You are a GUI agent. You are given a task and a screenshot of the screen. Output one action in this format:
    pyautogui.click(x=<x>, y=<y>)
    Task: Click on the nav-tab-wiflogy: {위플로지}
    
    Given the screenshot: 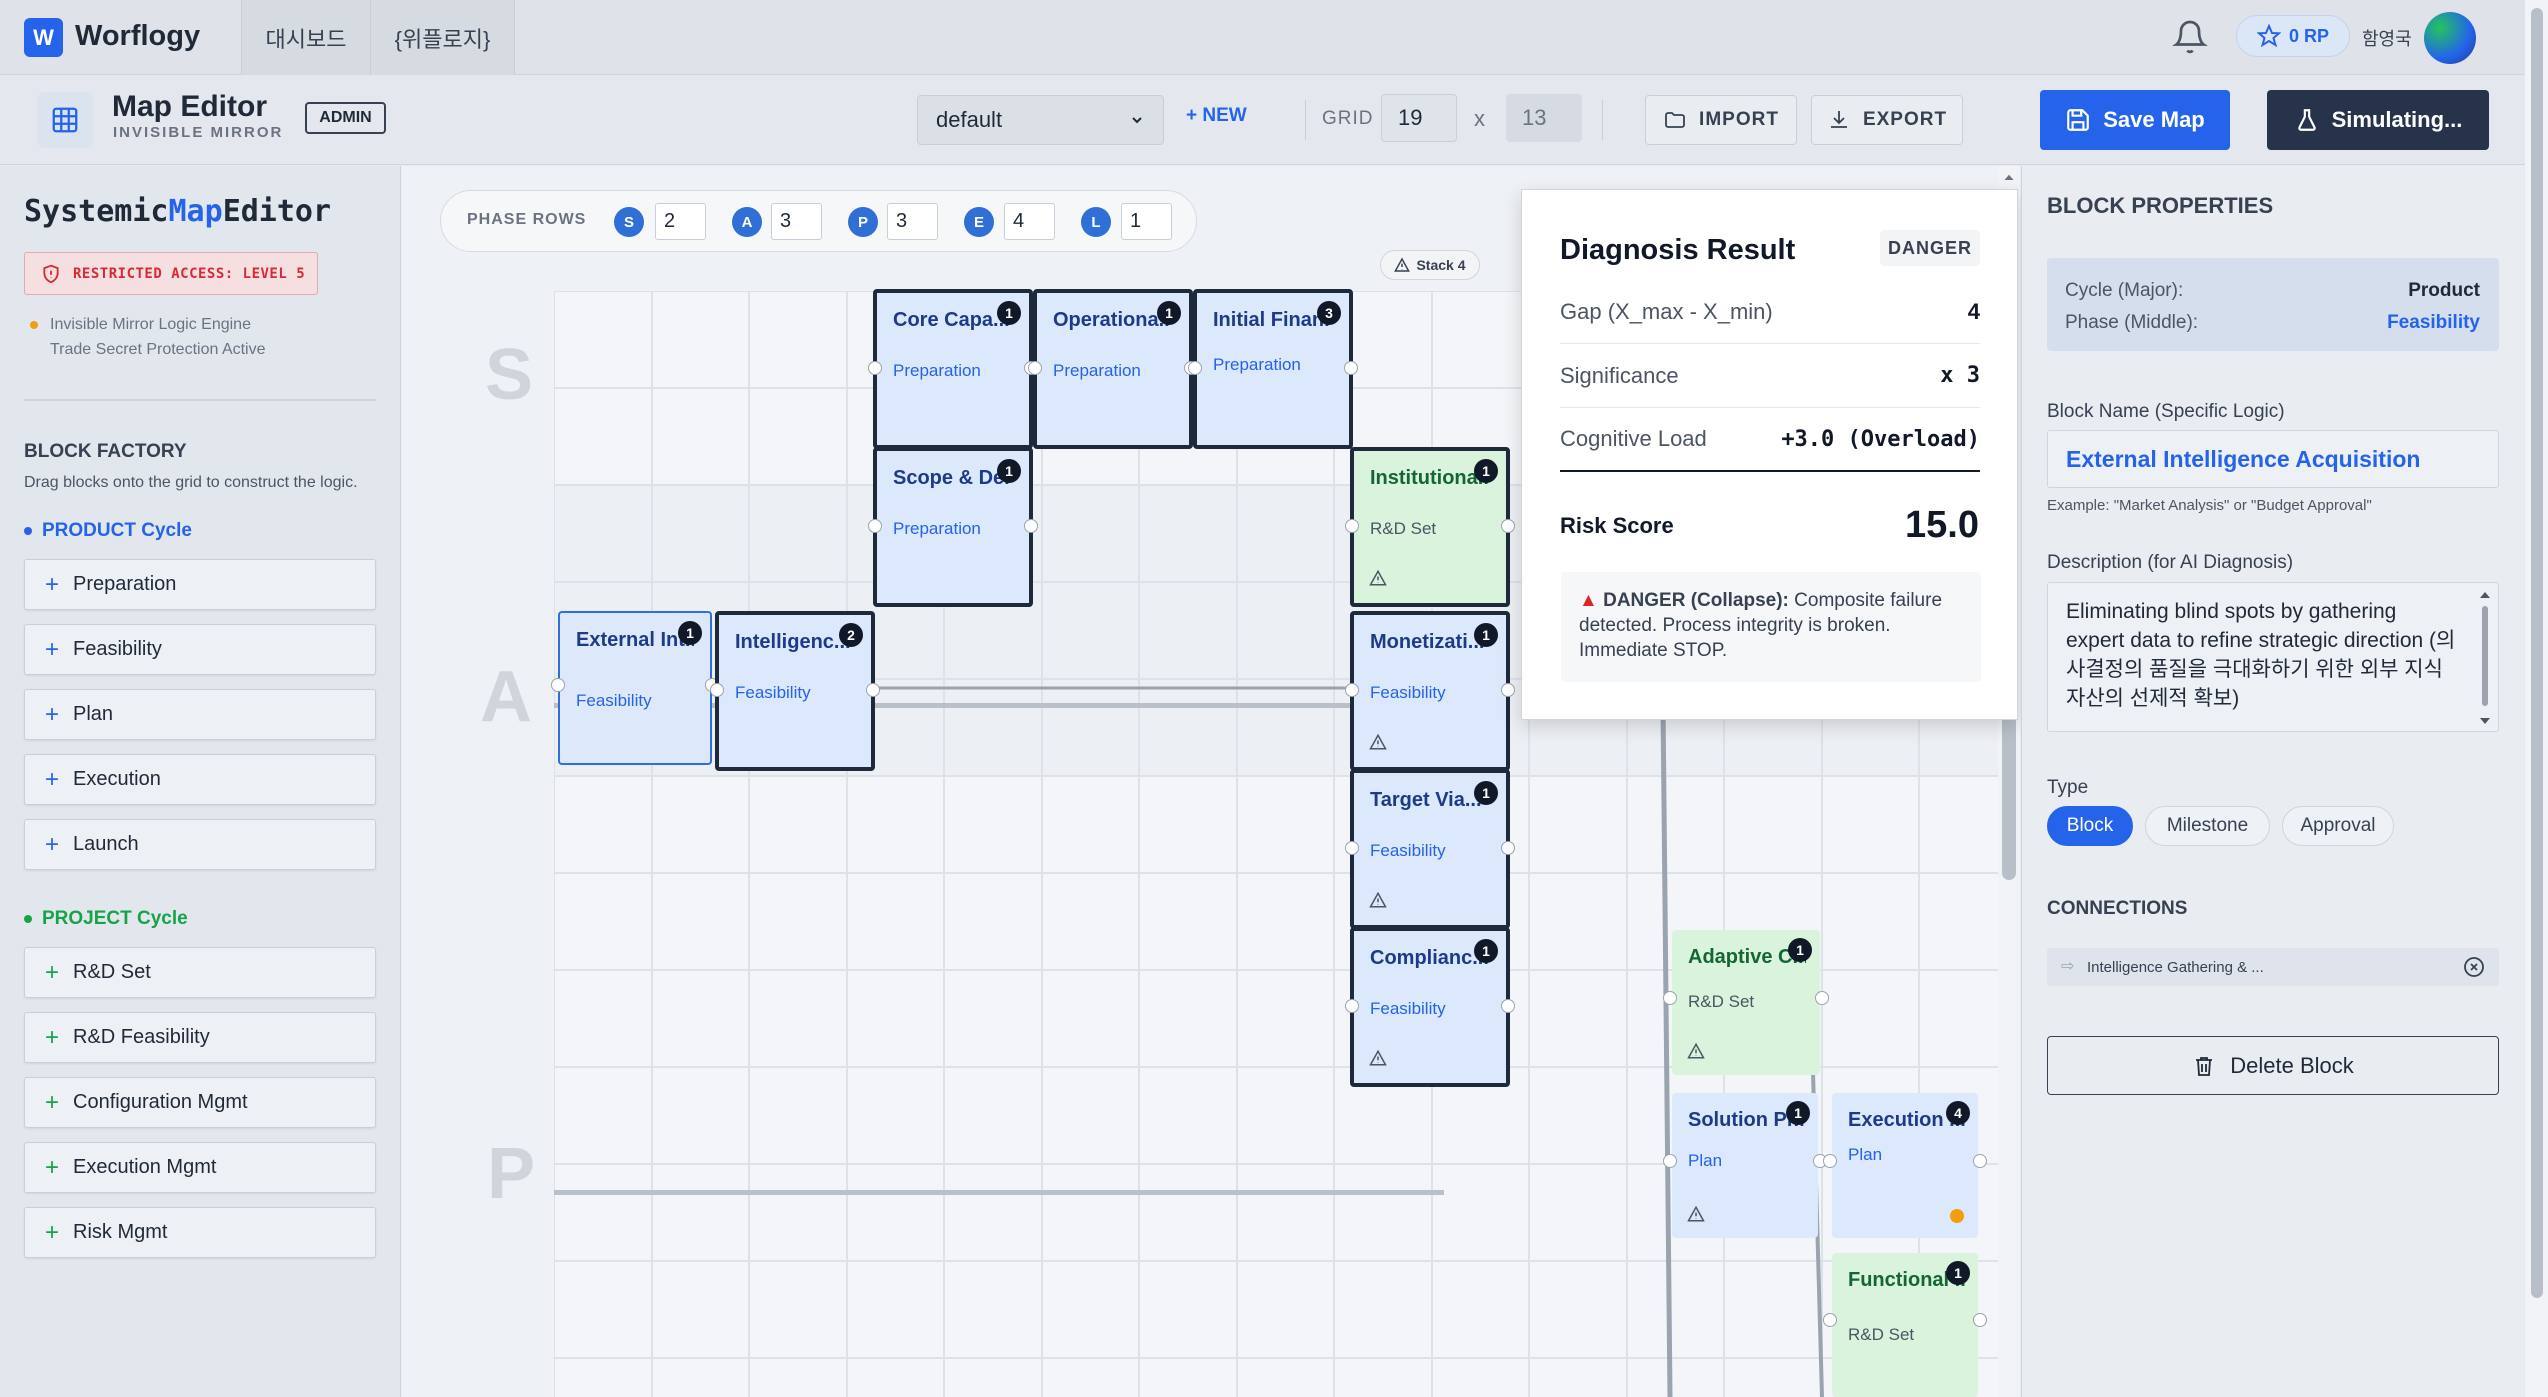 What is the action you would take?
    pyautogui.click(x=442, y=37)
    